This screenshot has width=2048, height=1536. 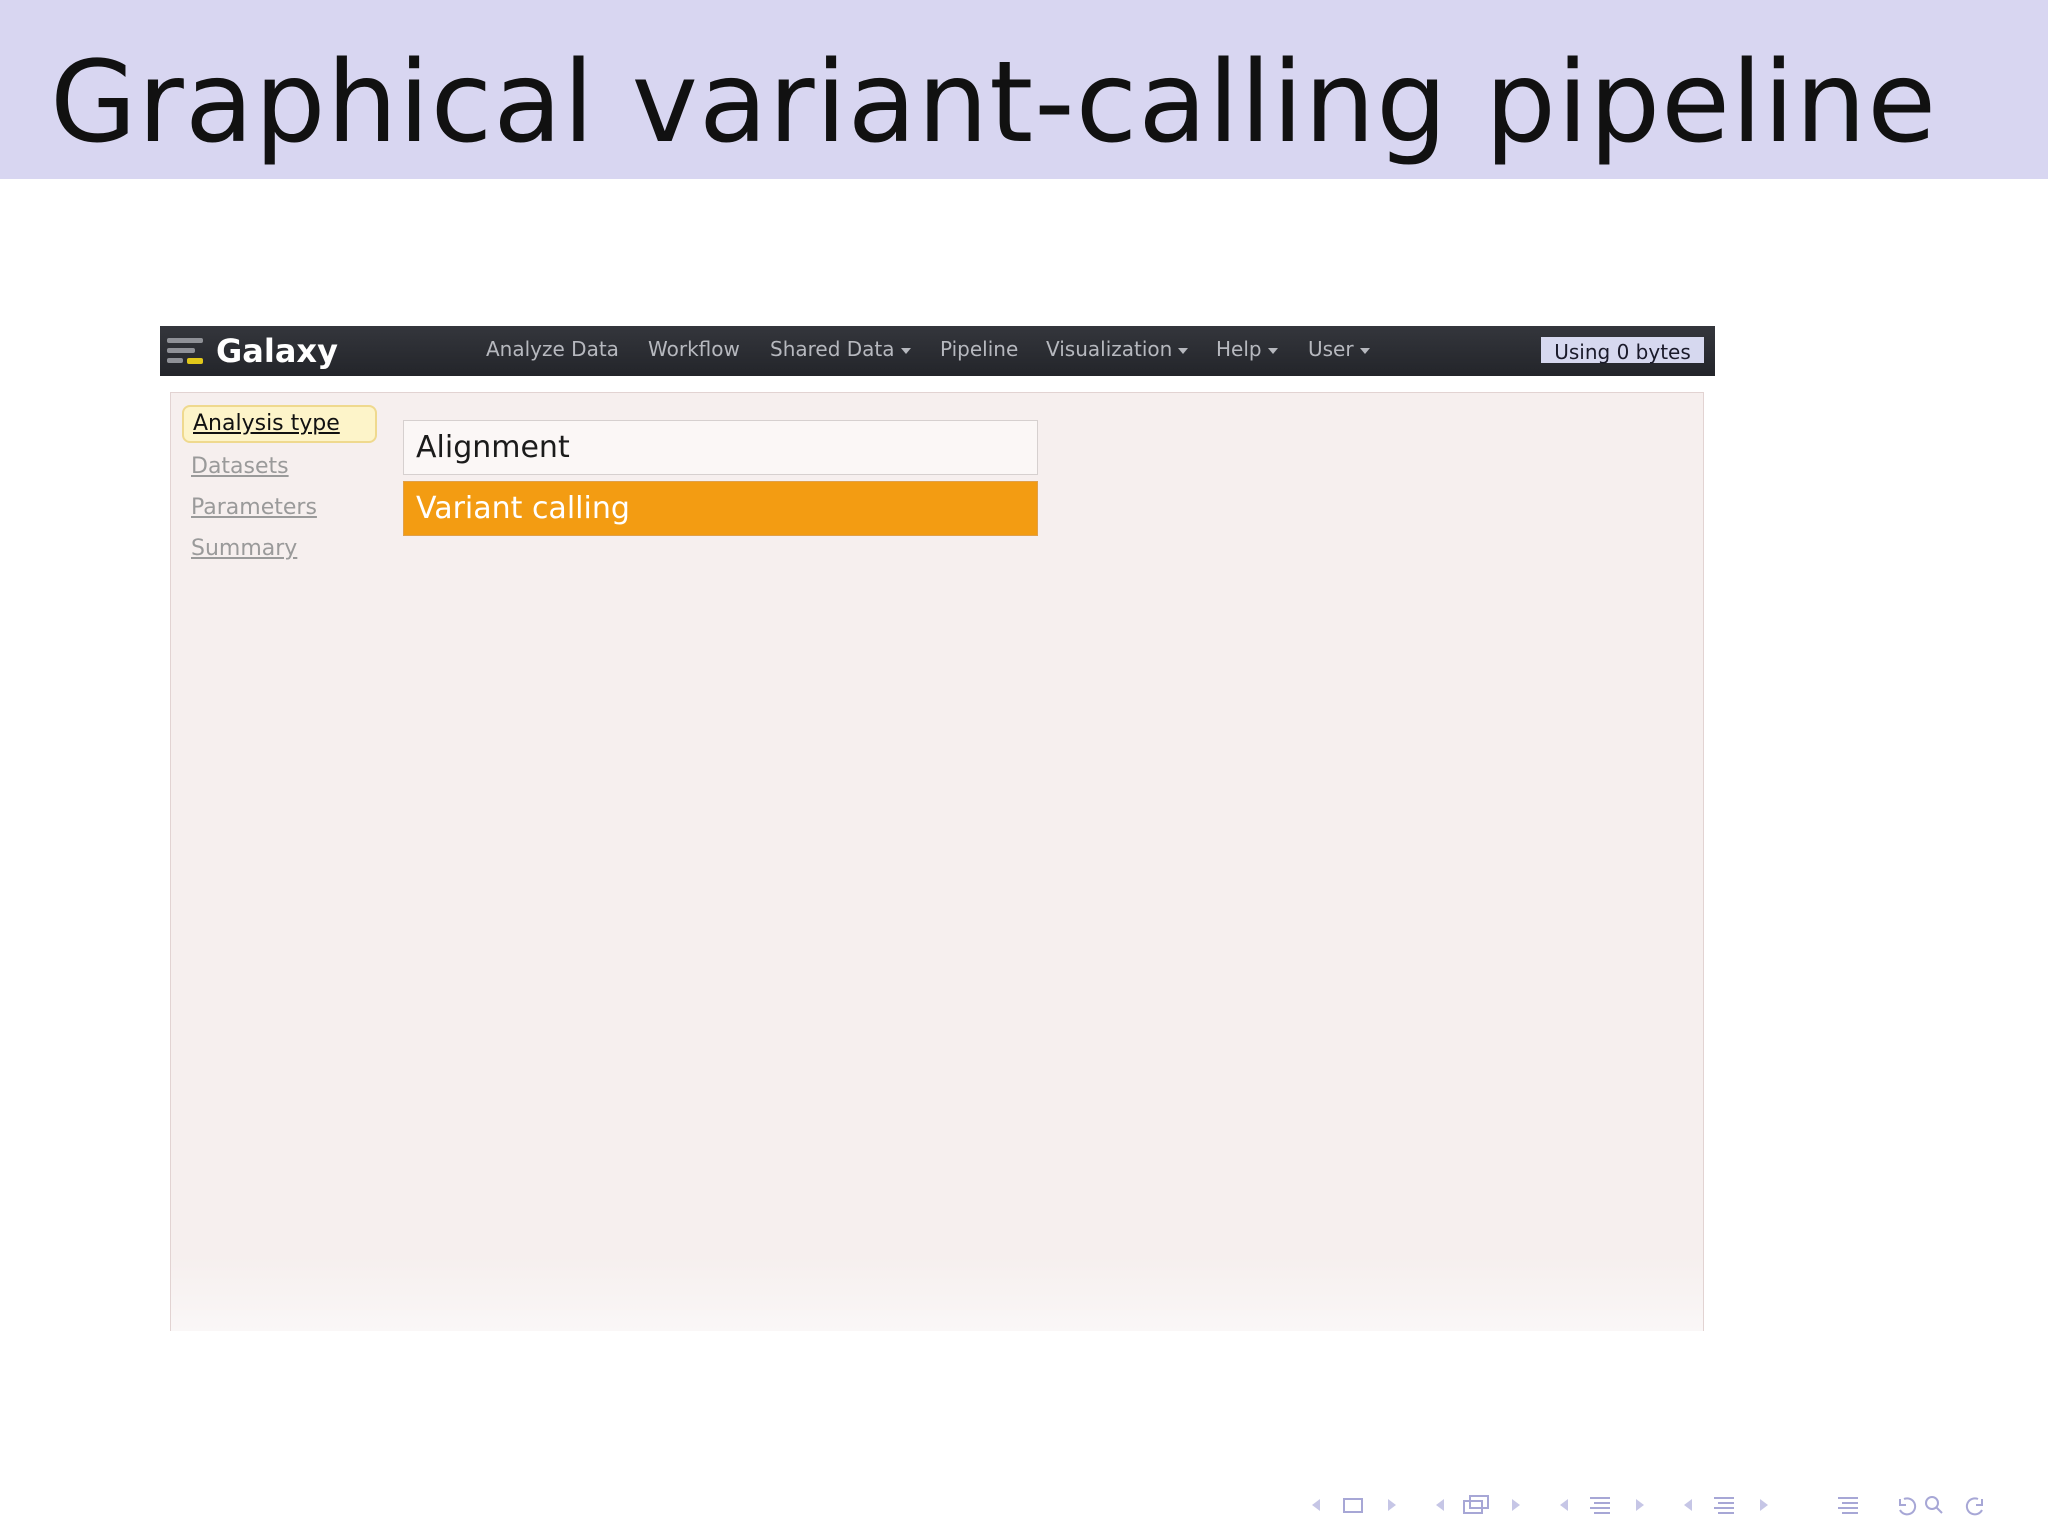 I want to click on slide-title: Graphical variant-calling pipeline, so click(x=994, y=103).